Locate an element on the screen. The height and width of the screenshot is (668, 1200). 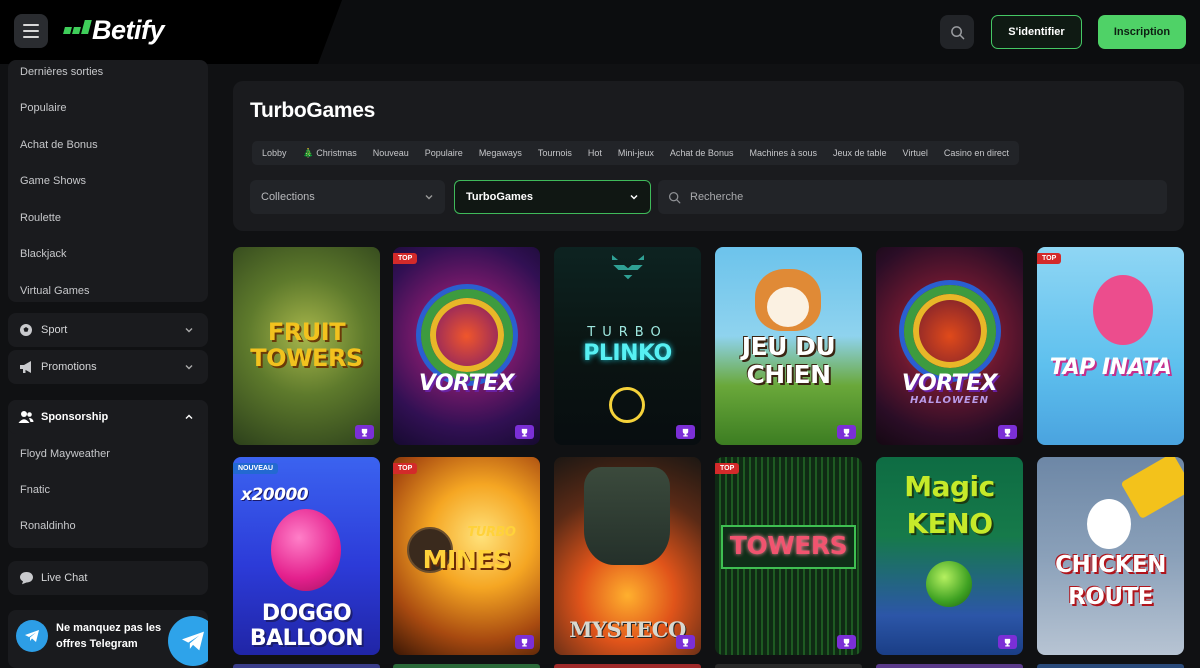
brand-name: Betify is located at coordinates (128, 30).